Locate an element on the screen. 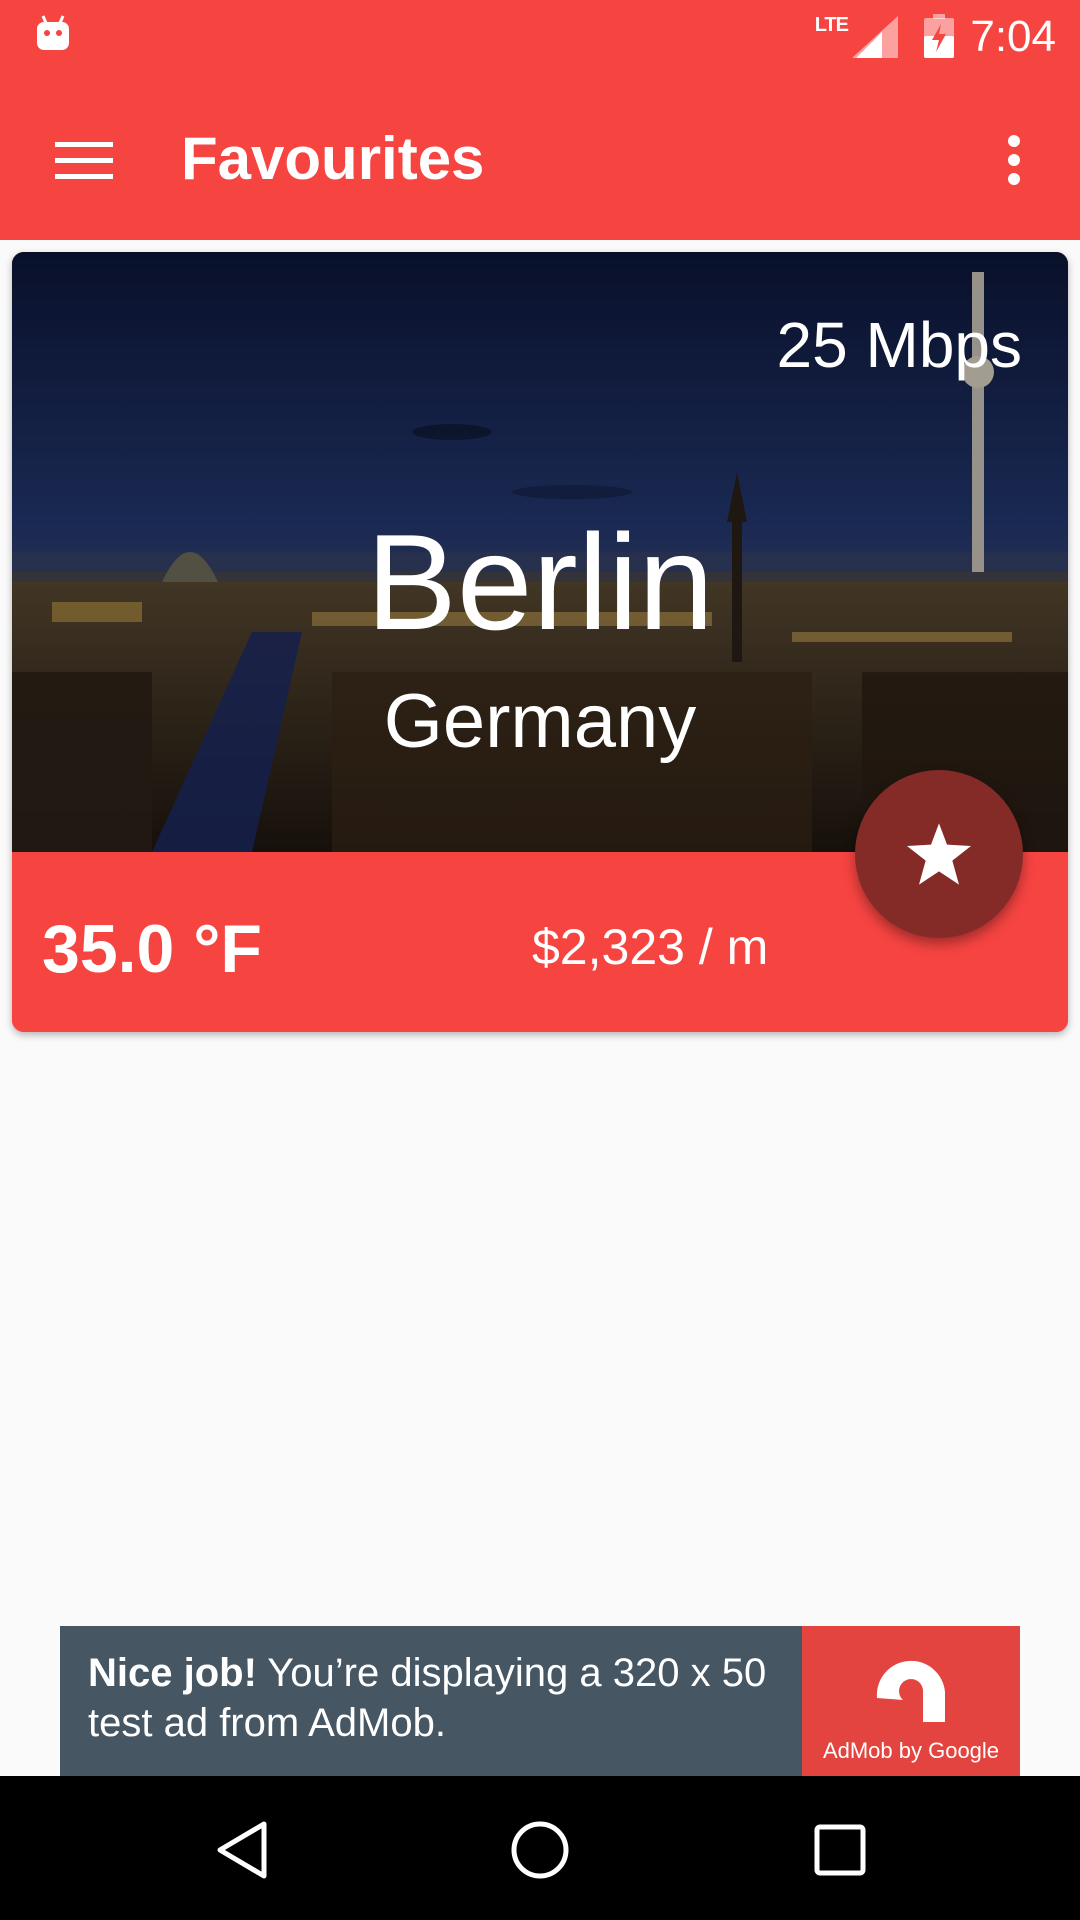  system-navigation-bar is located at coordinates (540, 1848).